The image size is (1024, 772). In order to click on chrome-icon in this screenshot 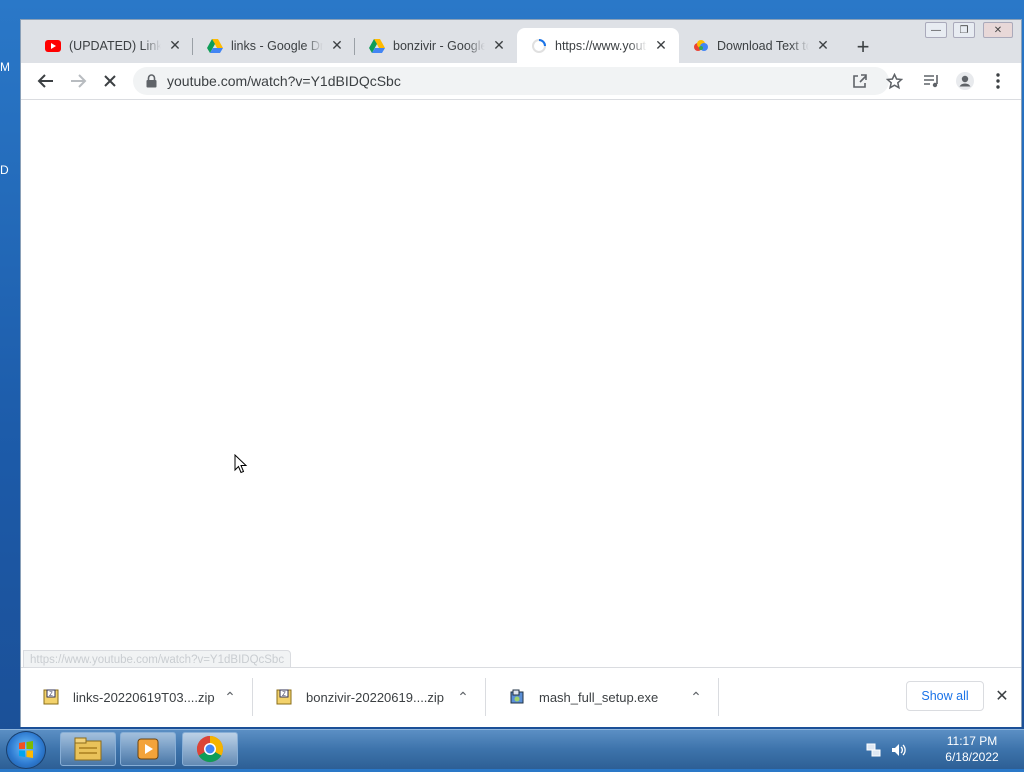, I will do `click(210, 749)`.